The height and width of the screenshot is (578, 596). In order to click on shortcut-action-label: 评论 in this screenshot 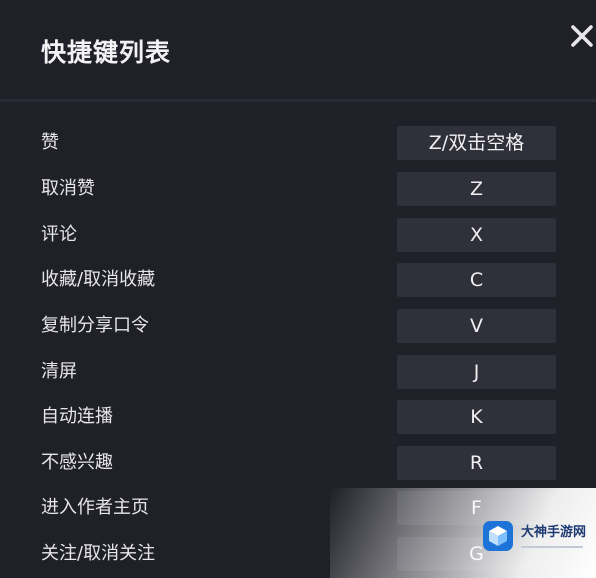, I will do `click(59, 234)`.